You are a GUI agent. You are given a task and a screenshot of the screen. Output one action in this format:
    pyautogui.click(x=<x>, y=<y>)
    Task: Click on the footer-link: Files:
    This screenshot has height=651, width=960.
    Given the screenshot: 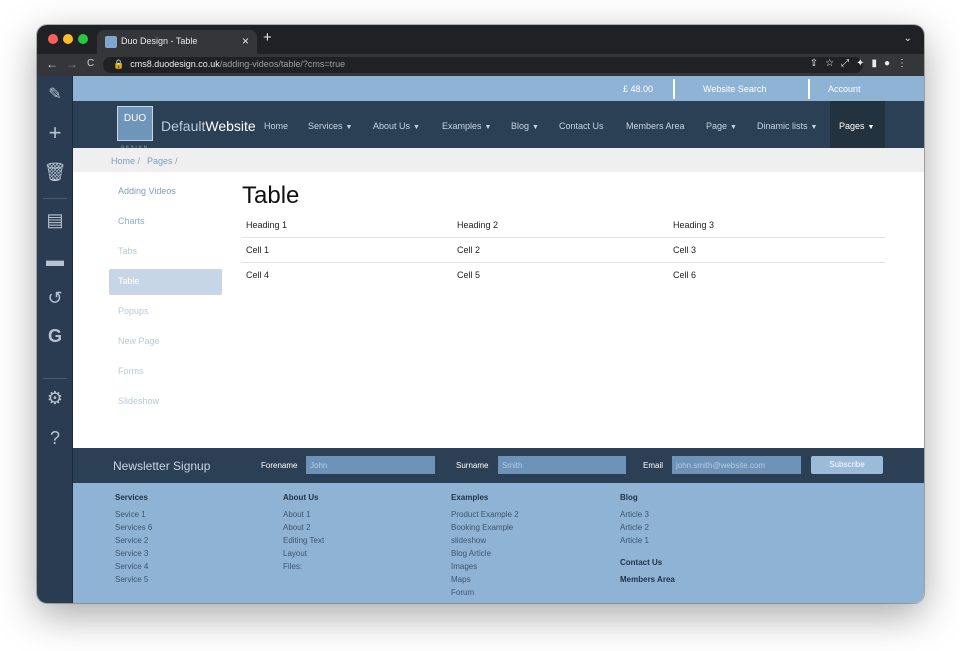 What is the action you would take?
    pyautogui.click(x=303, y=566)
    